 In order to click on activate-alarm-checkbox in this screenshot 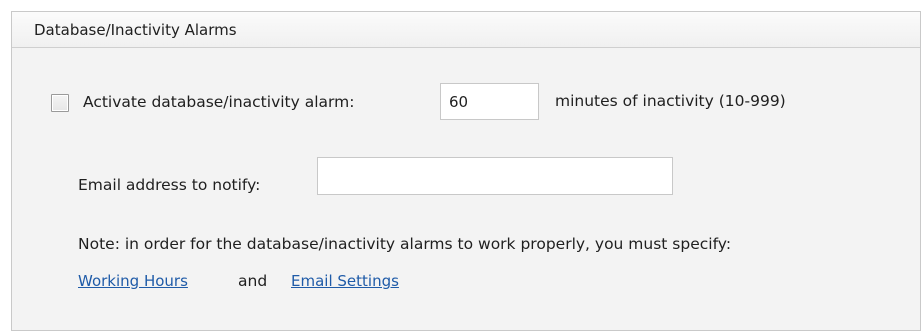, I will do `click(60, 103)`.